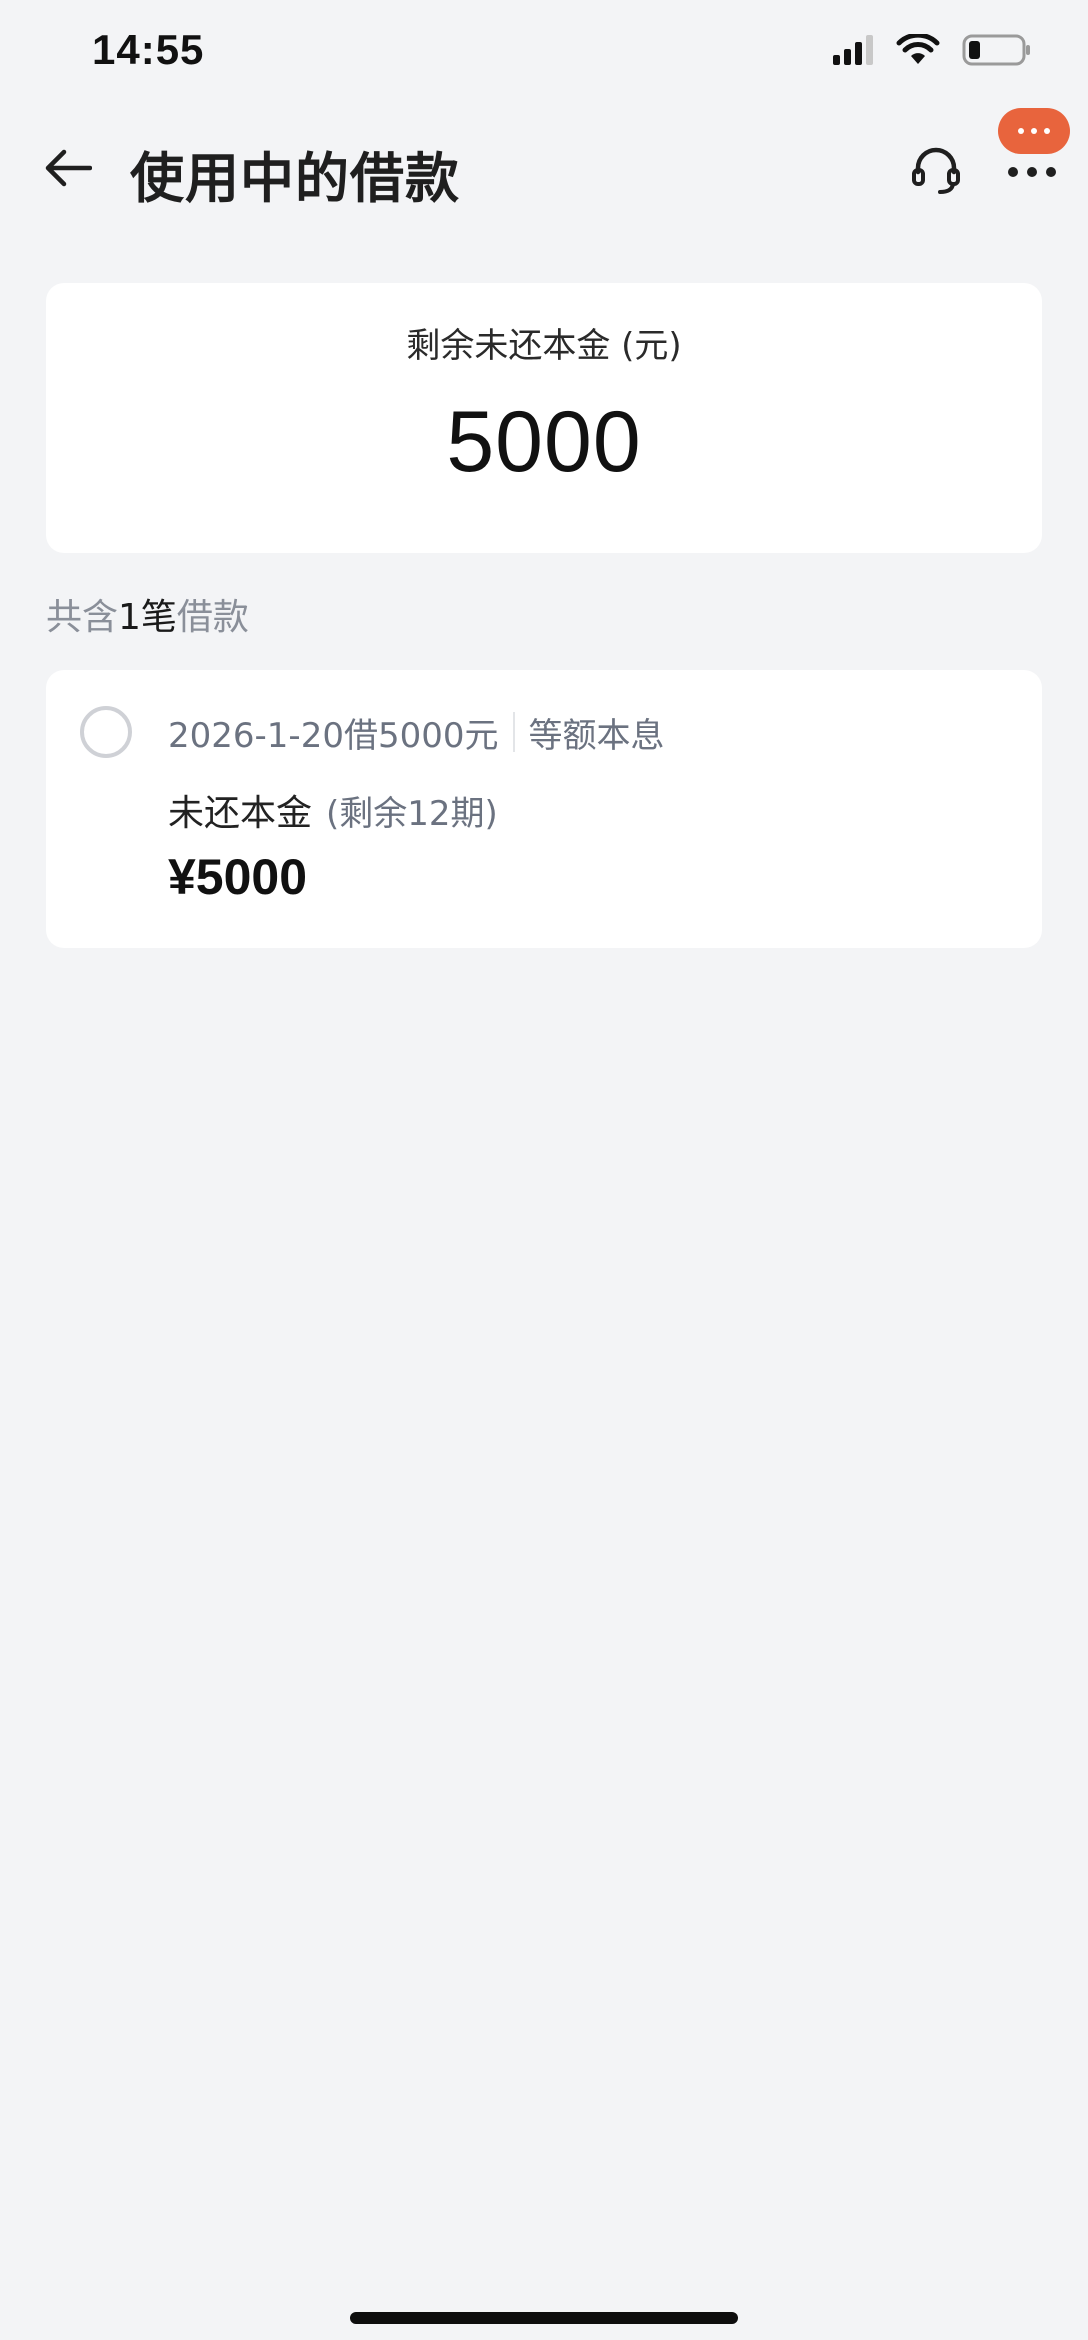 The height and width of the screenshot is (2340, 1088). I want to click on outstanding-principal-label: 剩余未还本金 (元), so click(544, 346).